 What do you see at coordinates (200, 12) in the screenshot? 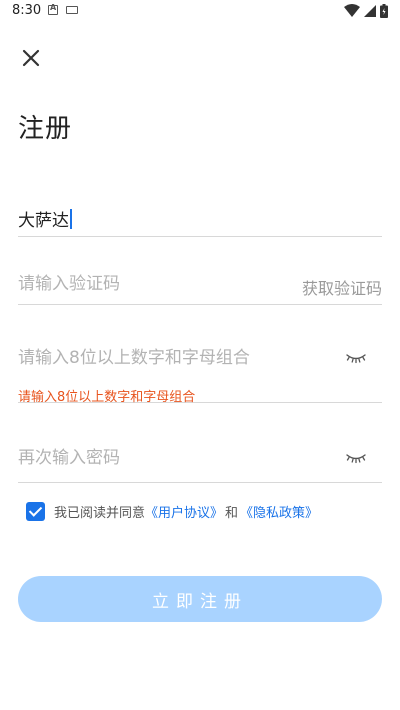
I see `status-bar: 8:30` at bounding box center [200, 12].